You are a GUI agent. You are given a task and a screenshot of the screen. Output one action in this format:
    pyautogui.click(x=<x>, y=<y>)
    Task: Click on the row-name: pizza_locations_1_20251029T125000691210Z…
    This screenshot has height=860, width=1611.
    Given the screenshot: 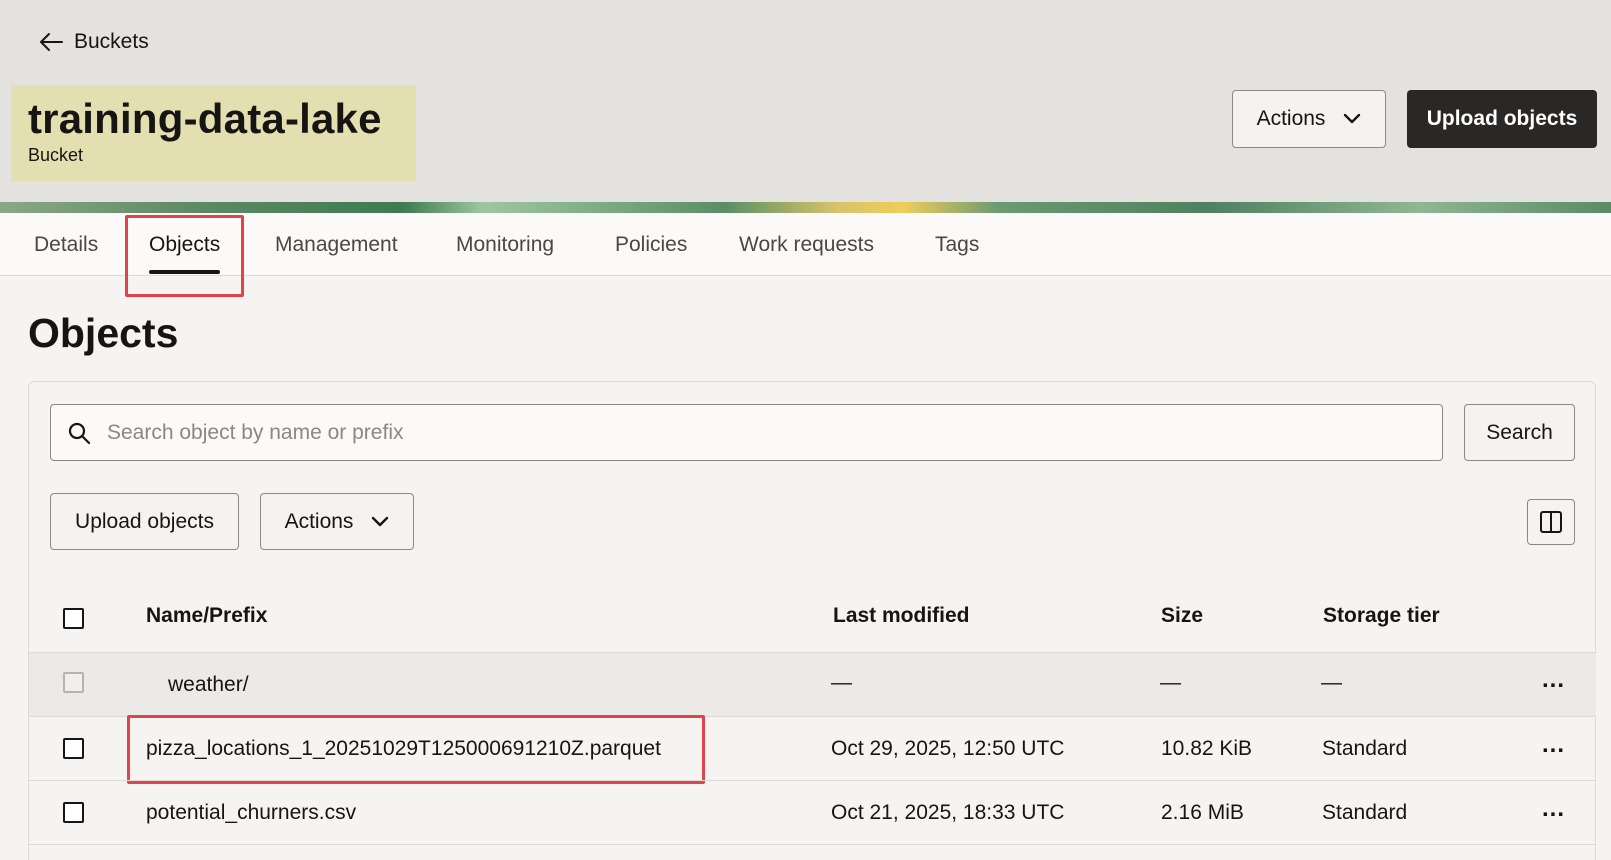 What is the action you would take?
    pyautogui.click(x=403, y=749)
    